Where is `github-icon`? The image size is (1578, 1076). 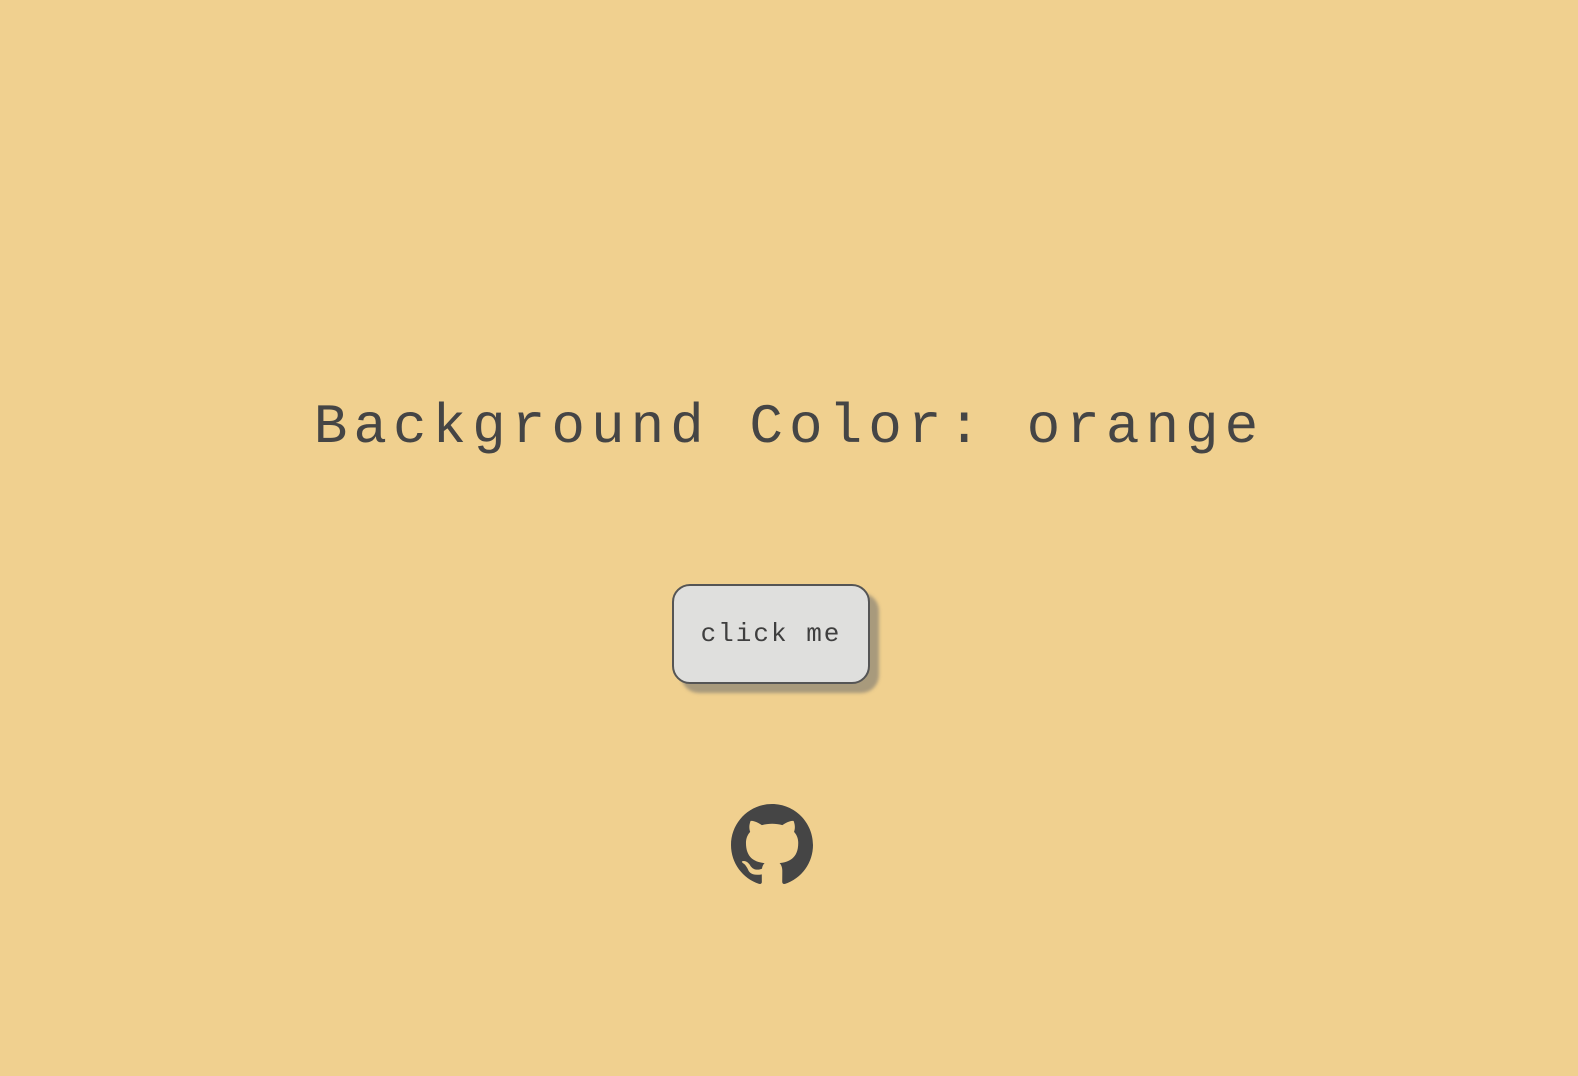
github-icon is located at coordinates (772, 845).